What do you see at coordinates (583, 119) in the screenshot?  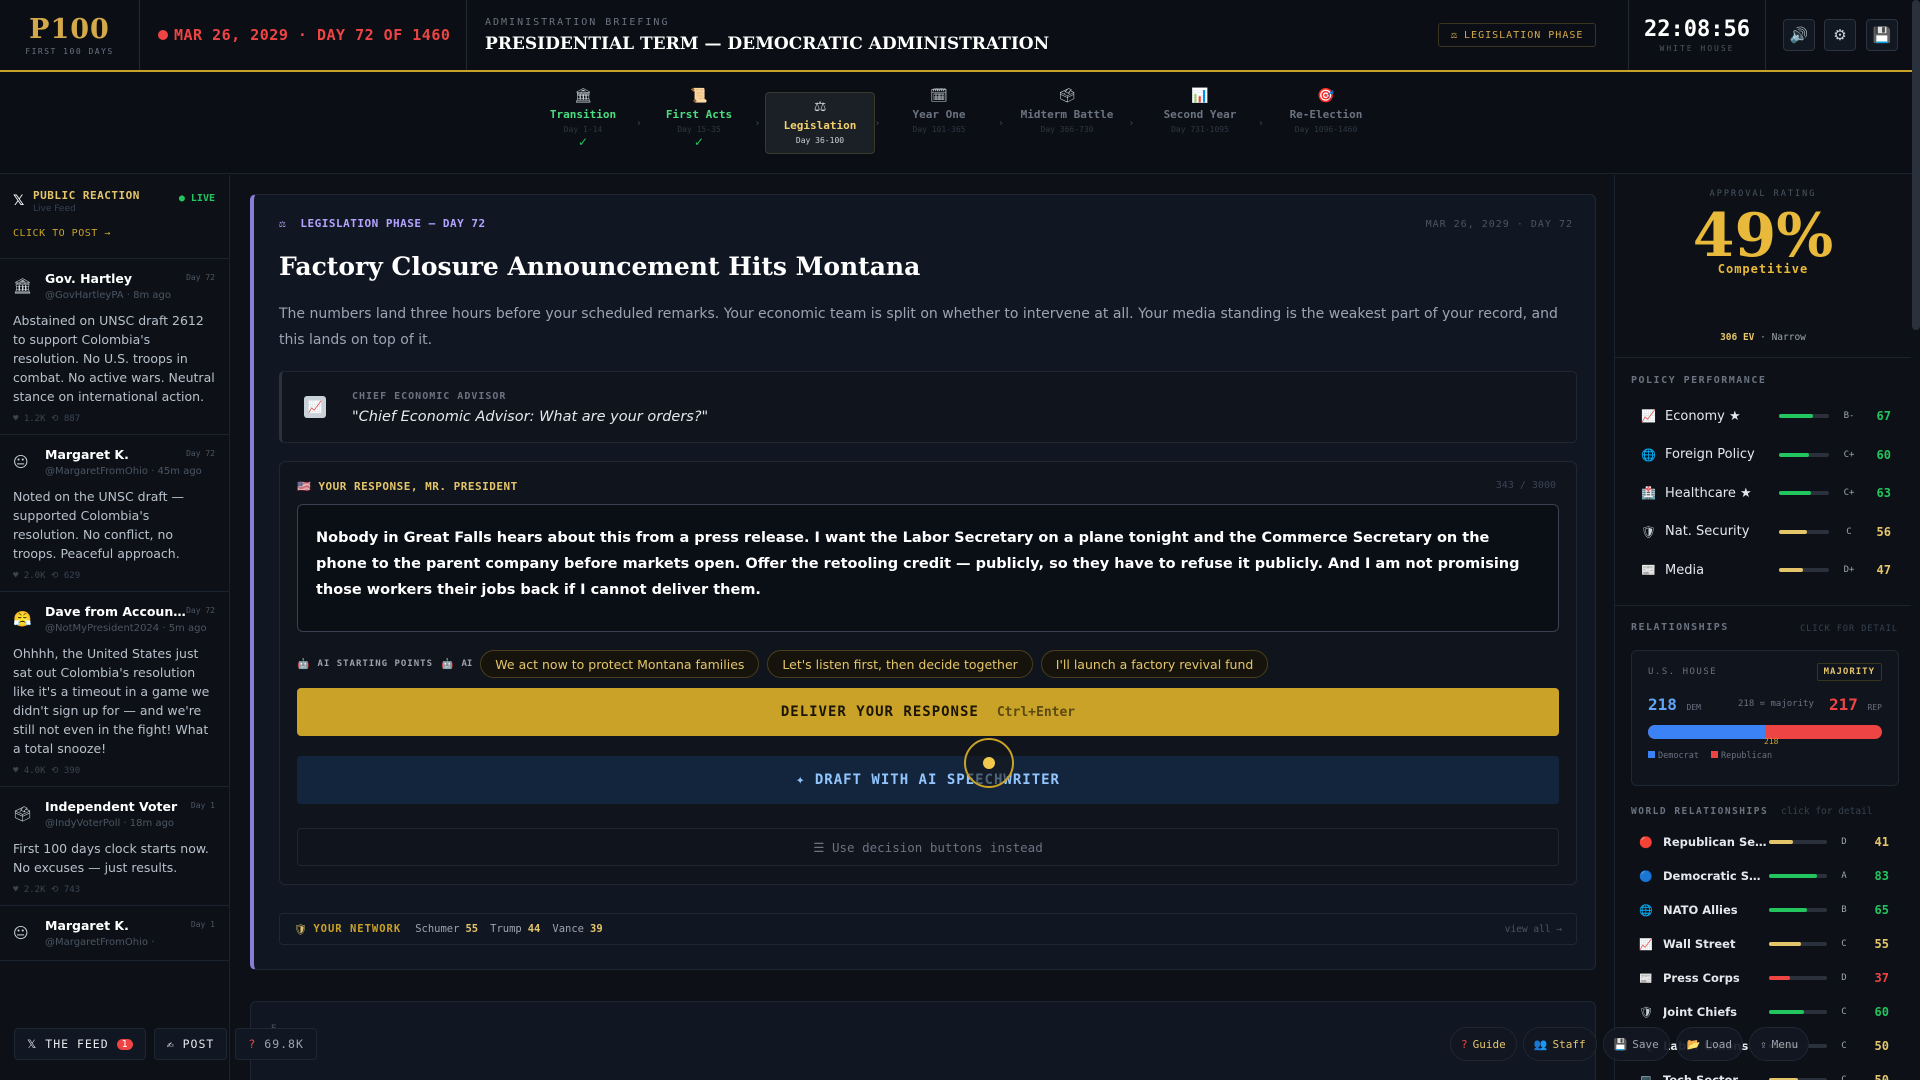 I see `phase-step: 🏛 Transition Day 1-14 ✓` at bounding box center [583, 119].